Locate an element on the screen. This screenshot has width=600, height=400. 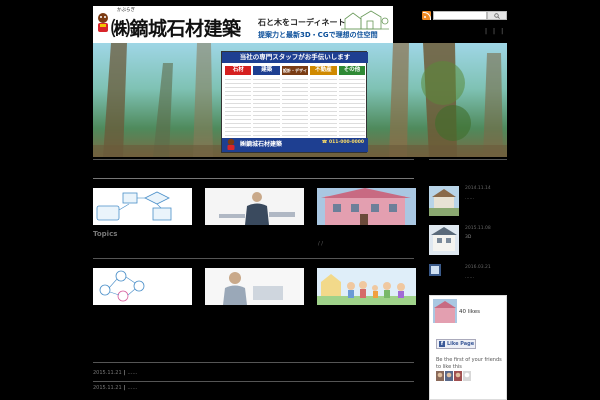
board-title: 当社の専門スタッフがお手伝いします is located at coordinates (295, 57).